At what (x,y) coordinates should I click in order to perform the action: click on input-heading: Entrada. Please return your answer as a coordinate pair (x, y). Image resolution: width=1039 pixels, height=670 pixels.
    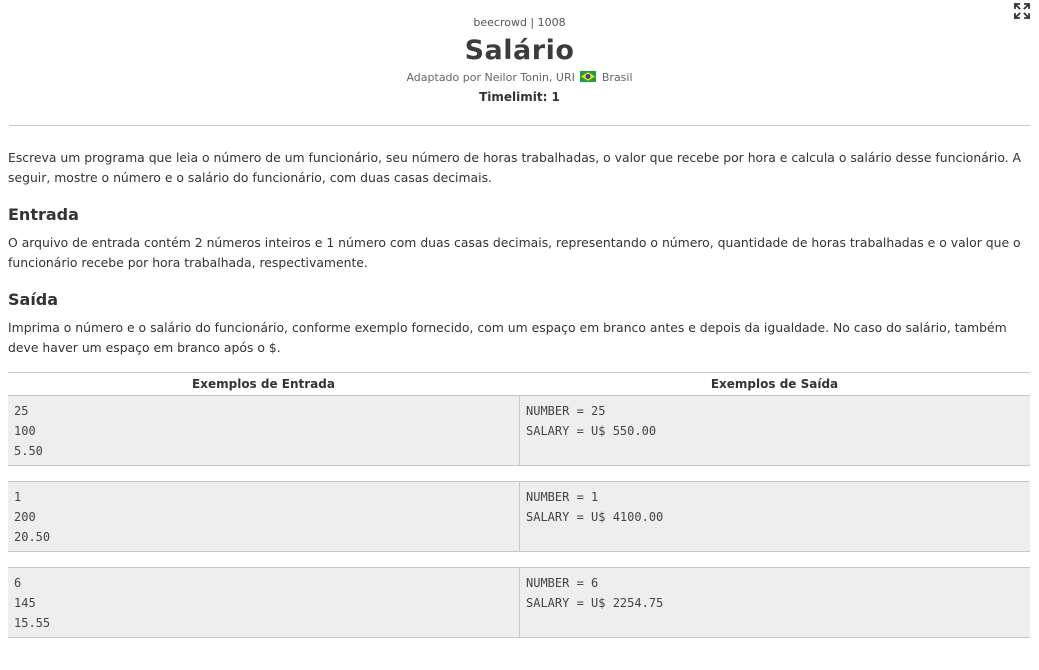
    Looking at the image, I should click on (43, 214).